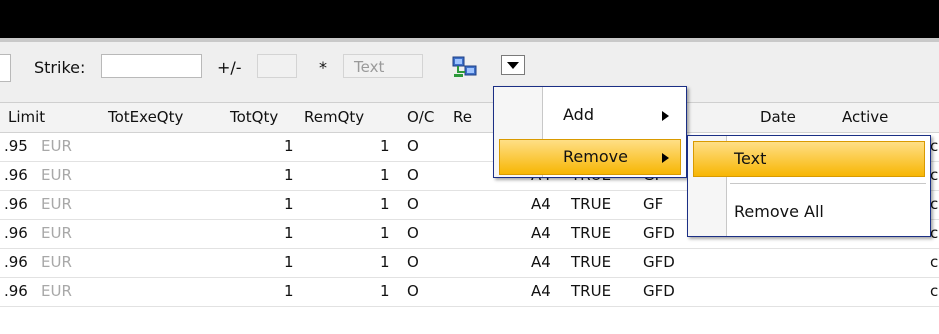 The height and width of the screenshot is (334, 939). I want to click on chevron-down-icon, so click(513, 65).